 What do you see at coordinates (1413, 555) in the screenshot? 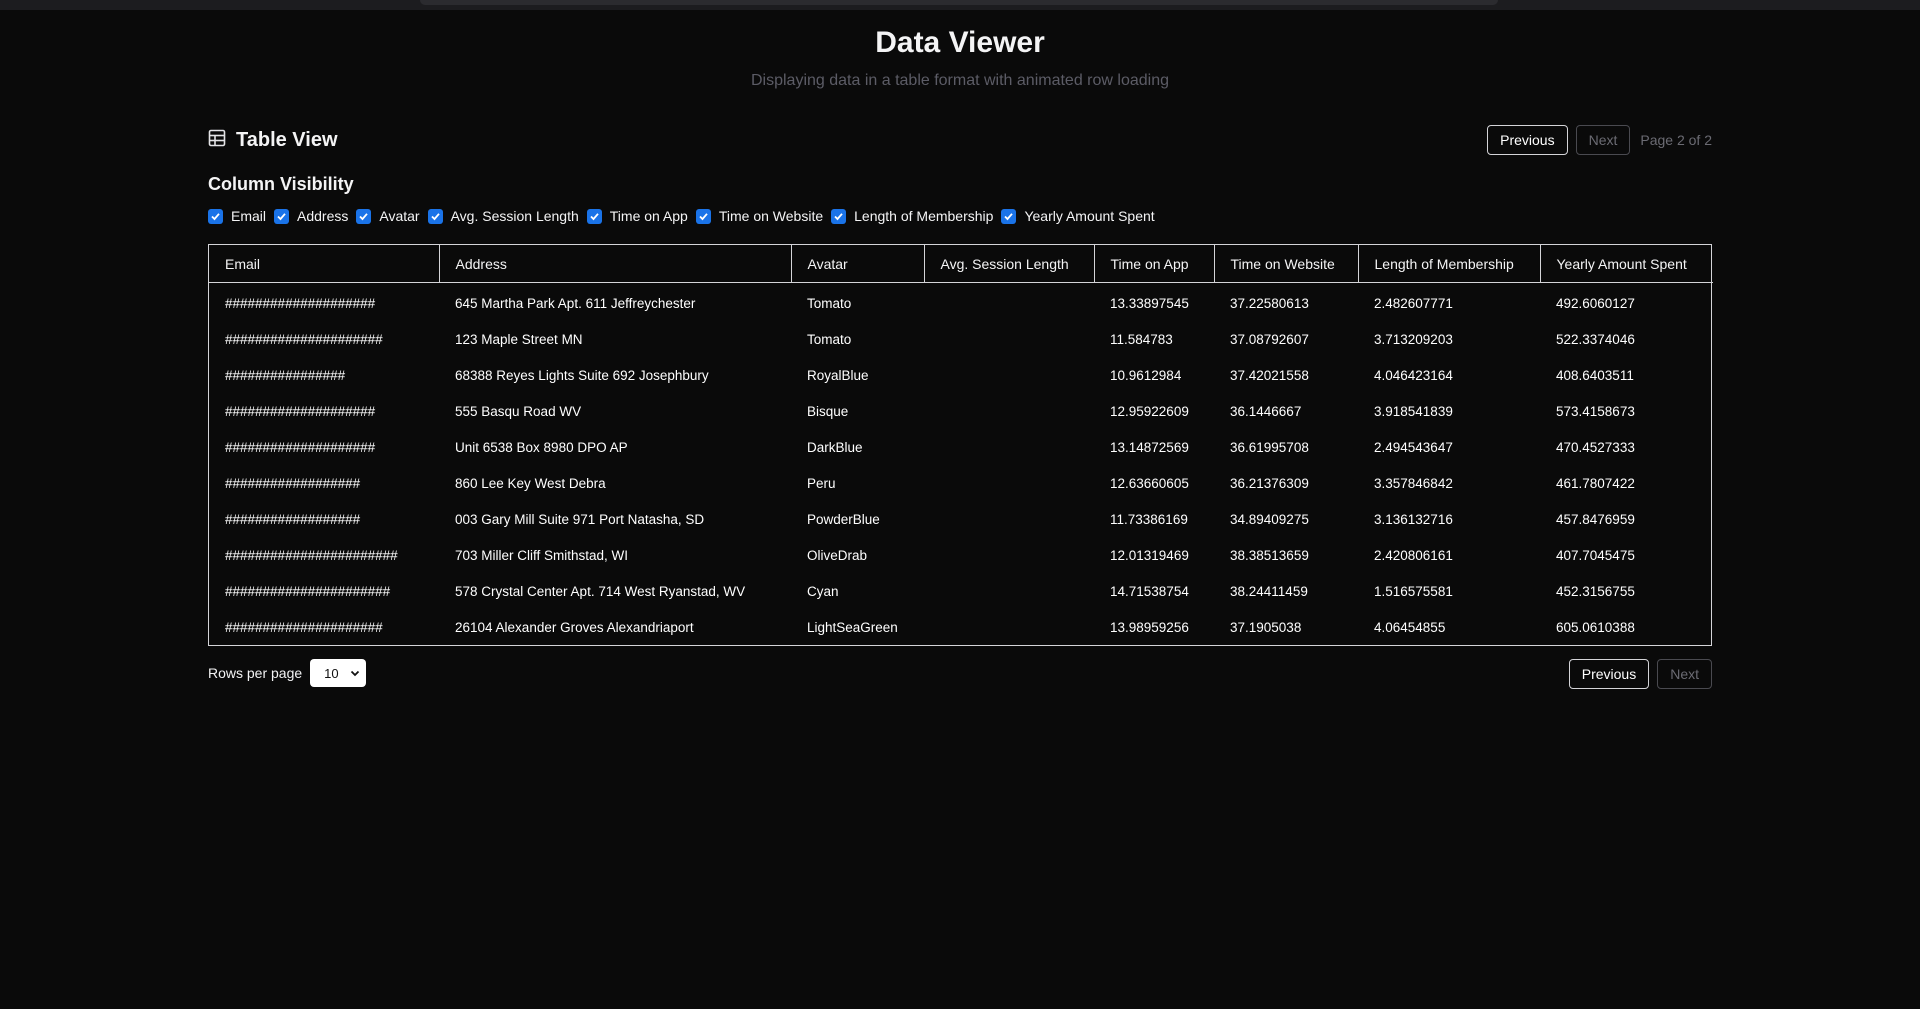
I see `table-cell: 2.420806161` at bounding box center [1413, 555].